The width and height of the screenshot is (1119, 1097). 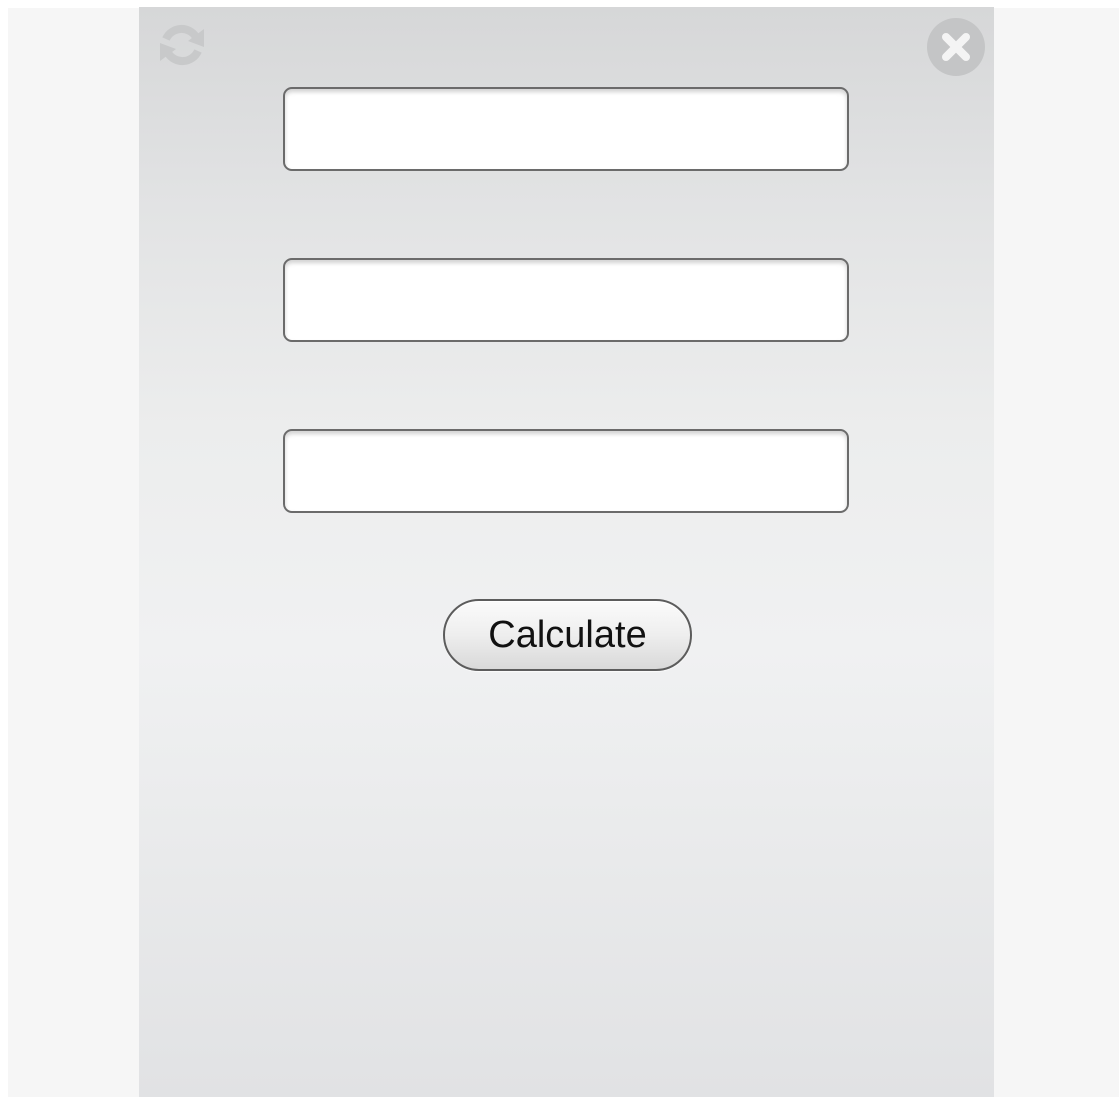 I want to click on close-icon, so click(x=956, y=47).